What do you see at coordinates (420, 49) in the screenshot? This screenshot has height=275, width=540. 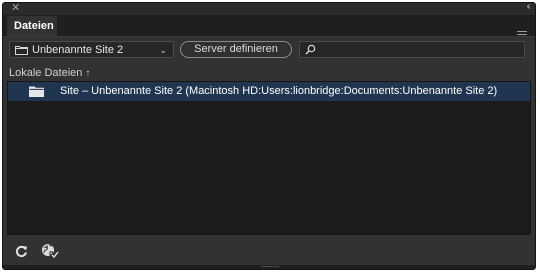 I see `search-input` at bounding box center [420, 49].